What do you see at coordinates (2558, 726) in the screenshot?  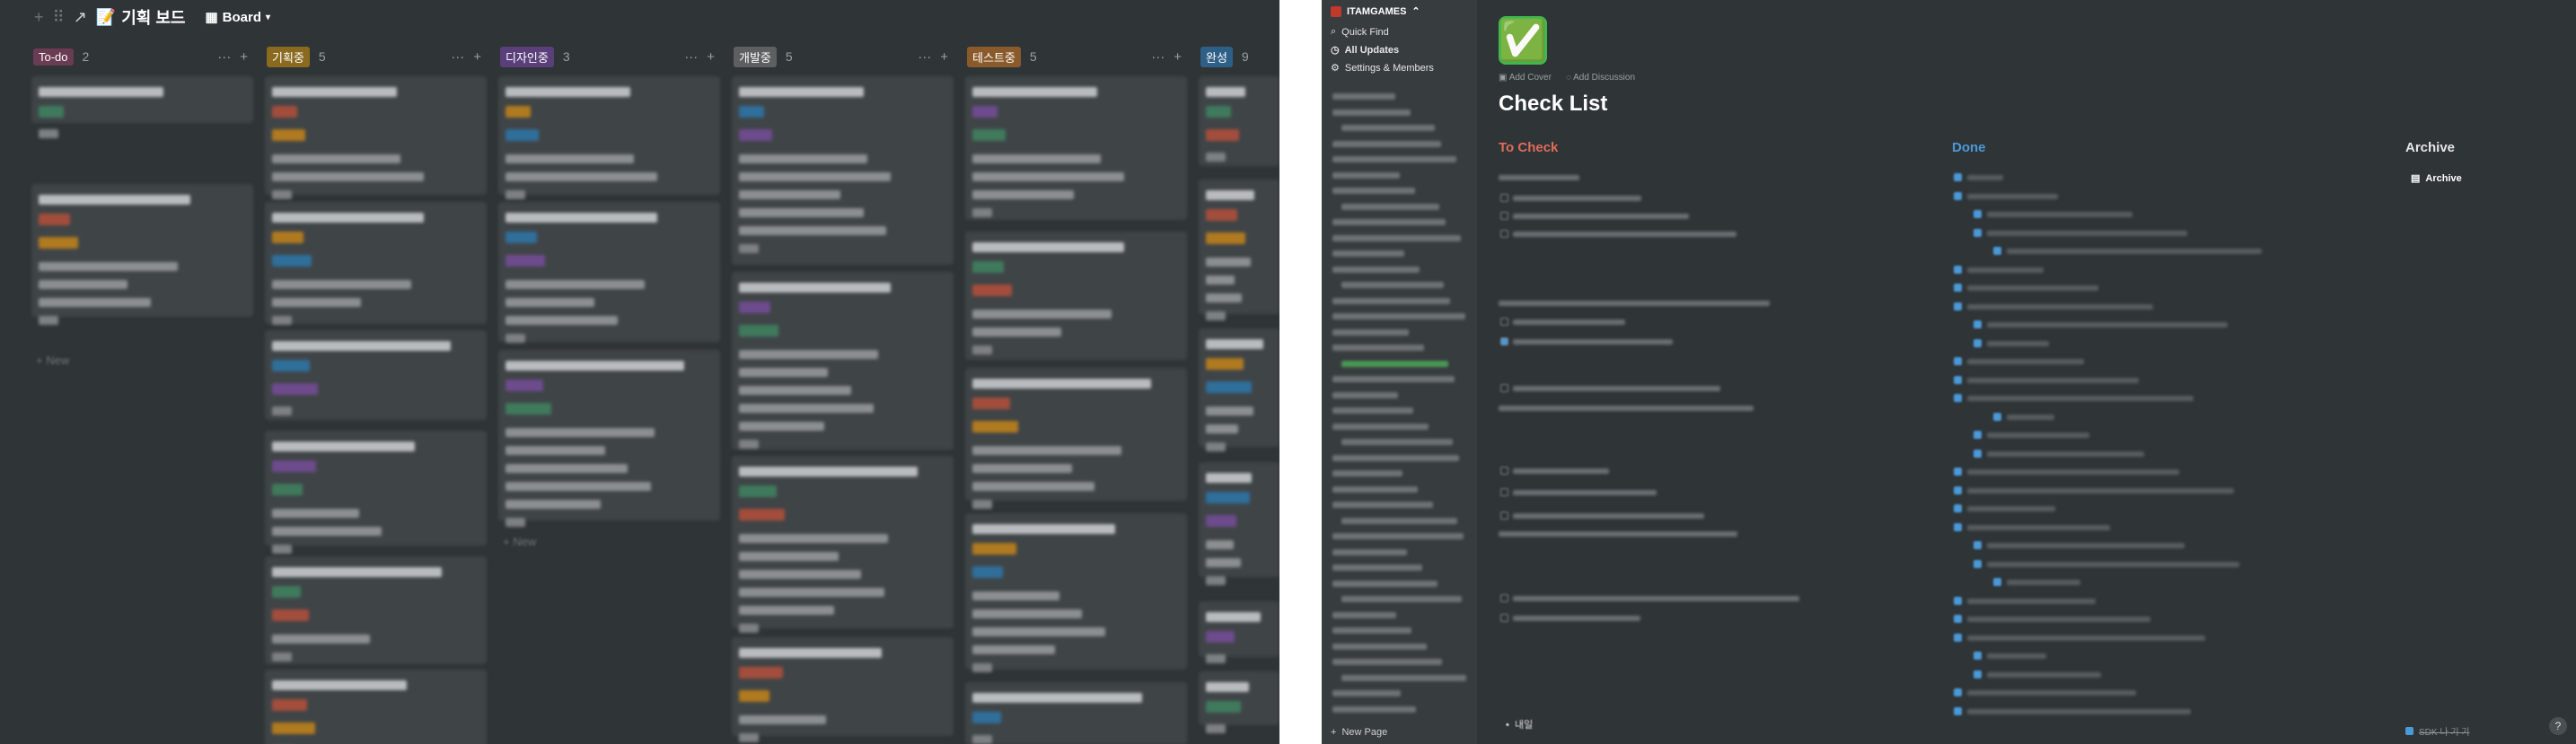 I see `help-button: ?` at bounding box center [2558, 726].